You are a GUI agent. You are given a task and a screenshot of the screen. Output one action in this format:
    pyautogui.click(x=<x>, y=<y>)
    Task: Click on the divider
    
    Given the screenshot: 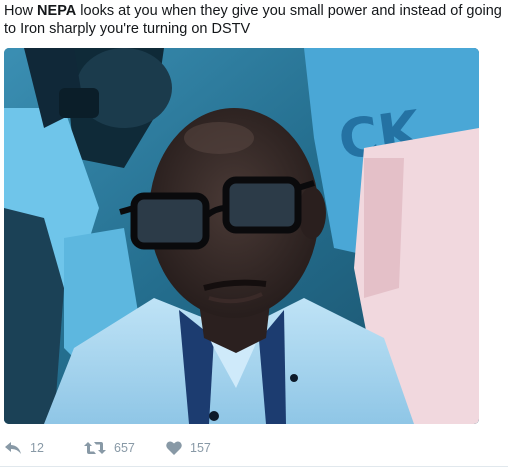 What is the action you would take?
    pyautogui.click(x=254, y=466)
    